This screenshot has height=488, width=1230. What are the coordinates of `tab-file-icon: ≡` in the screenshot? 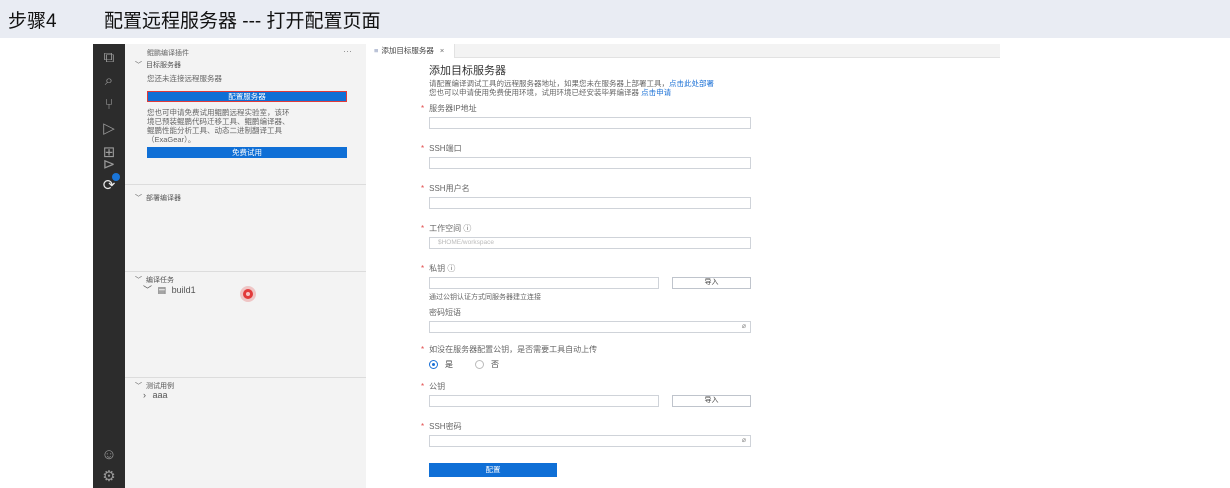 It's located at (376, 50).